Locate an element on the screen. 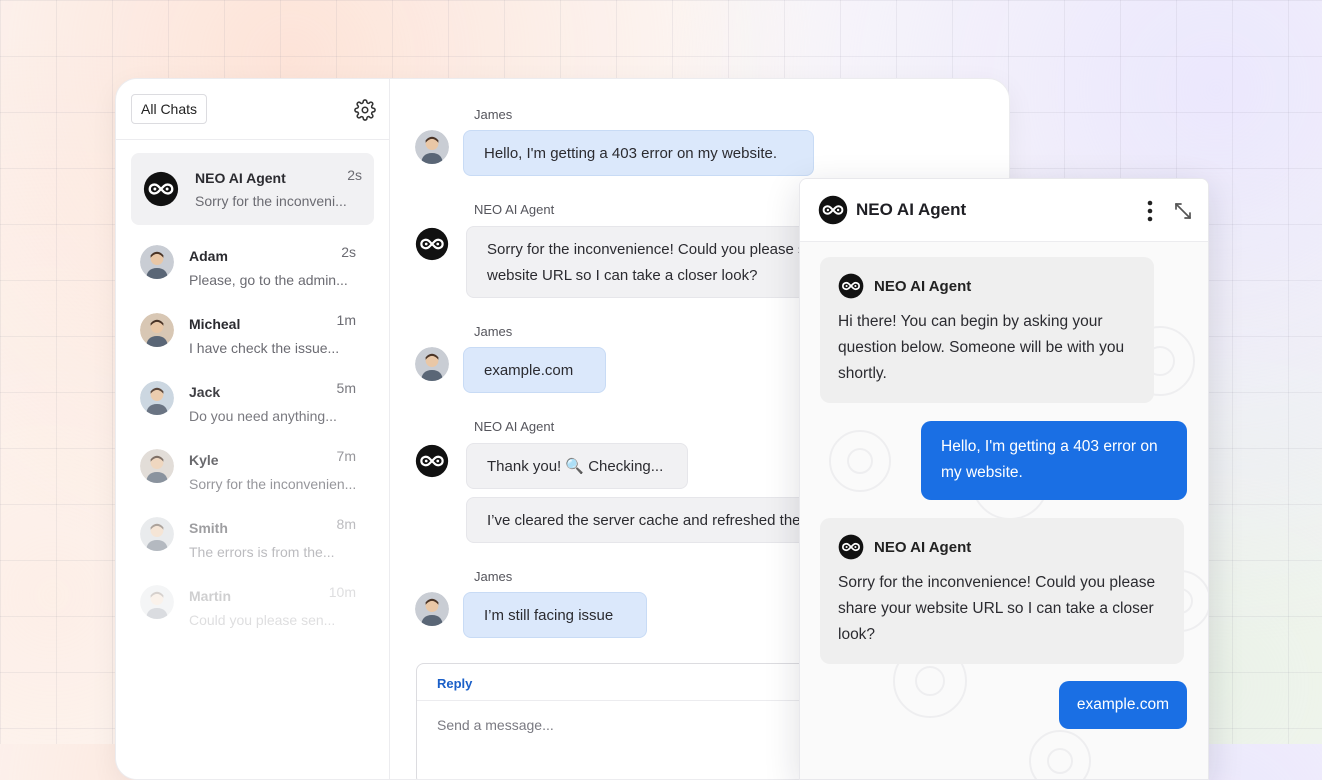 This screenshot has height=780, width=1322. chat-item-time: 8m is located at coordinates (346, 524).